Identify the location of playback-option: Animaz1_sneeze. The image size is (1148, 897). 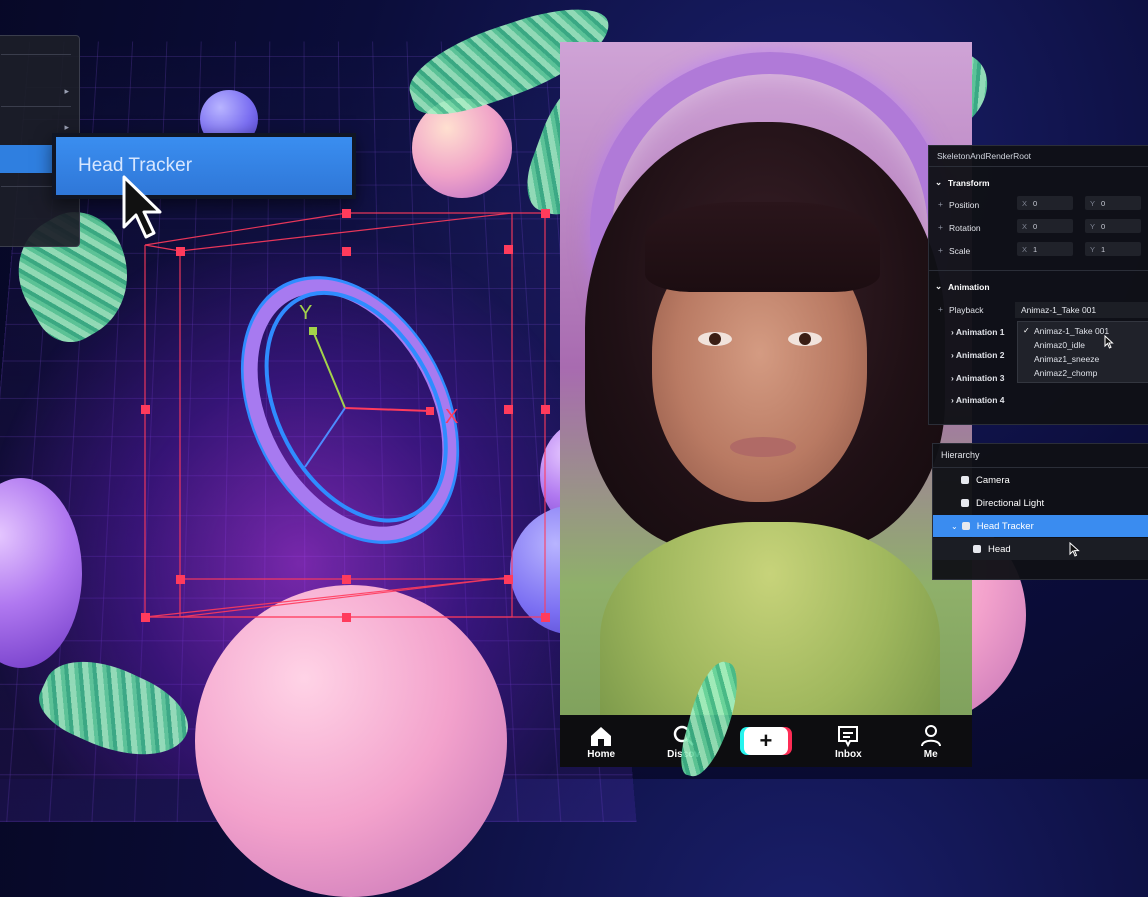
(1066, 359).